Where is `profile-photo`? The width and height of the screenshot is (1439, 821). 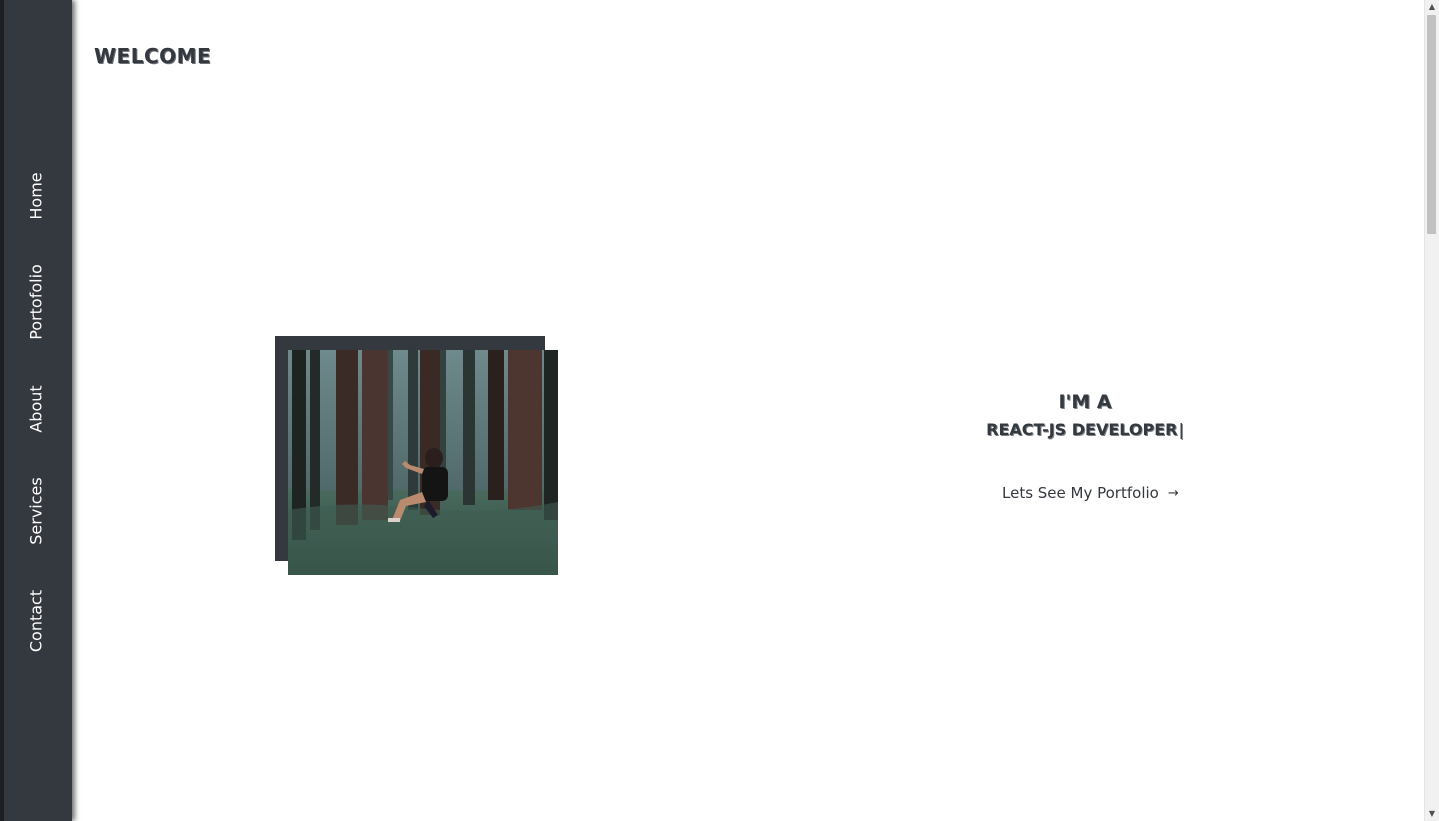 profile-photo is located at coordinates (423, 462).